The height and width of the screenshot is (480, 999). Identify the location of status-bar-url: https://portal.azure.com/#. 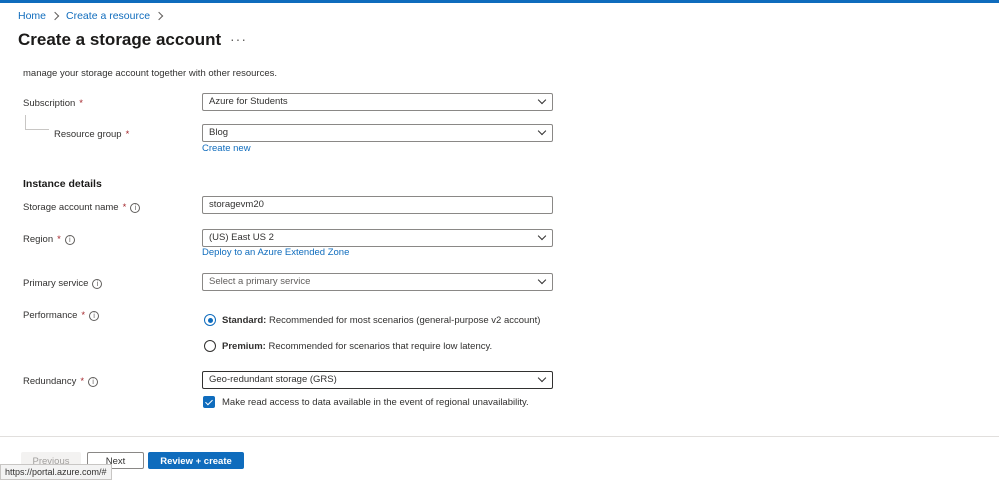
(56, 472).